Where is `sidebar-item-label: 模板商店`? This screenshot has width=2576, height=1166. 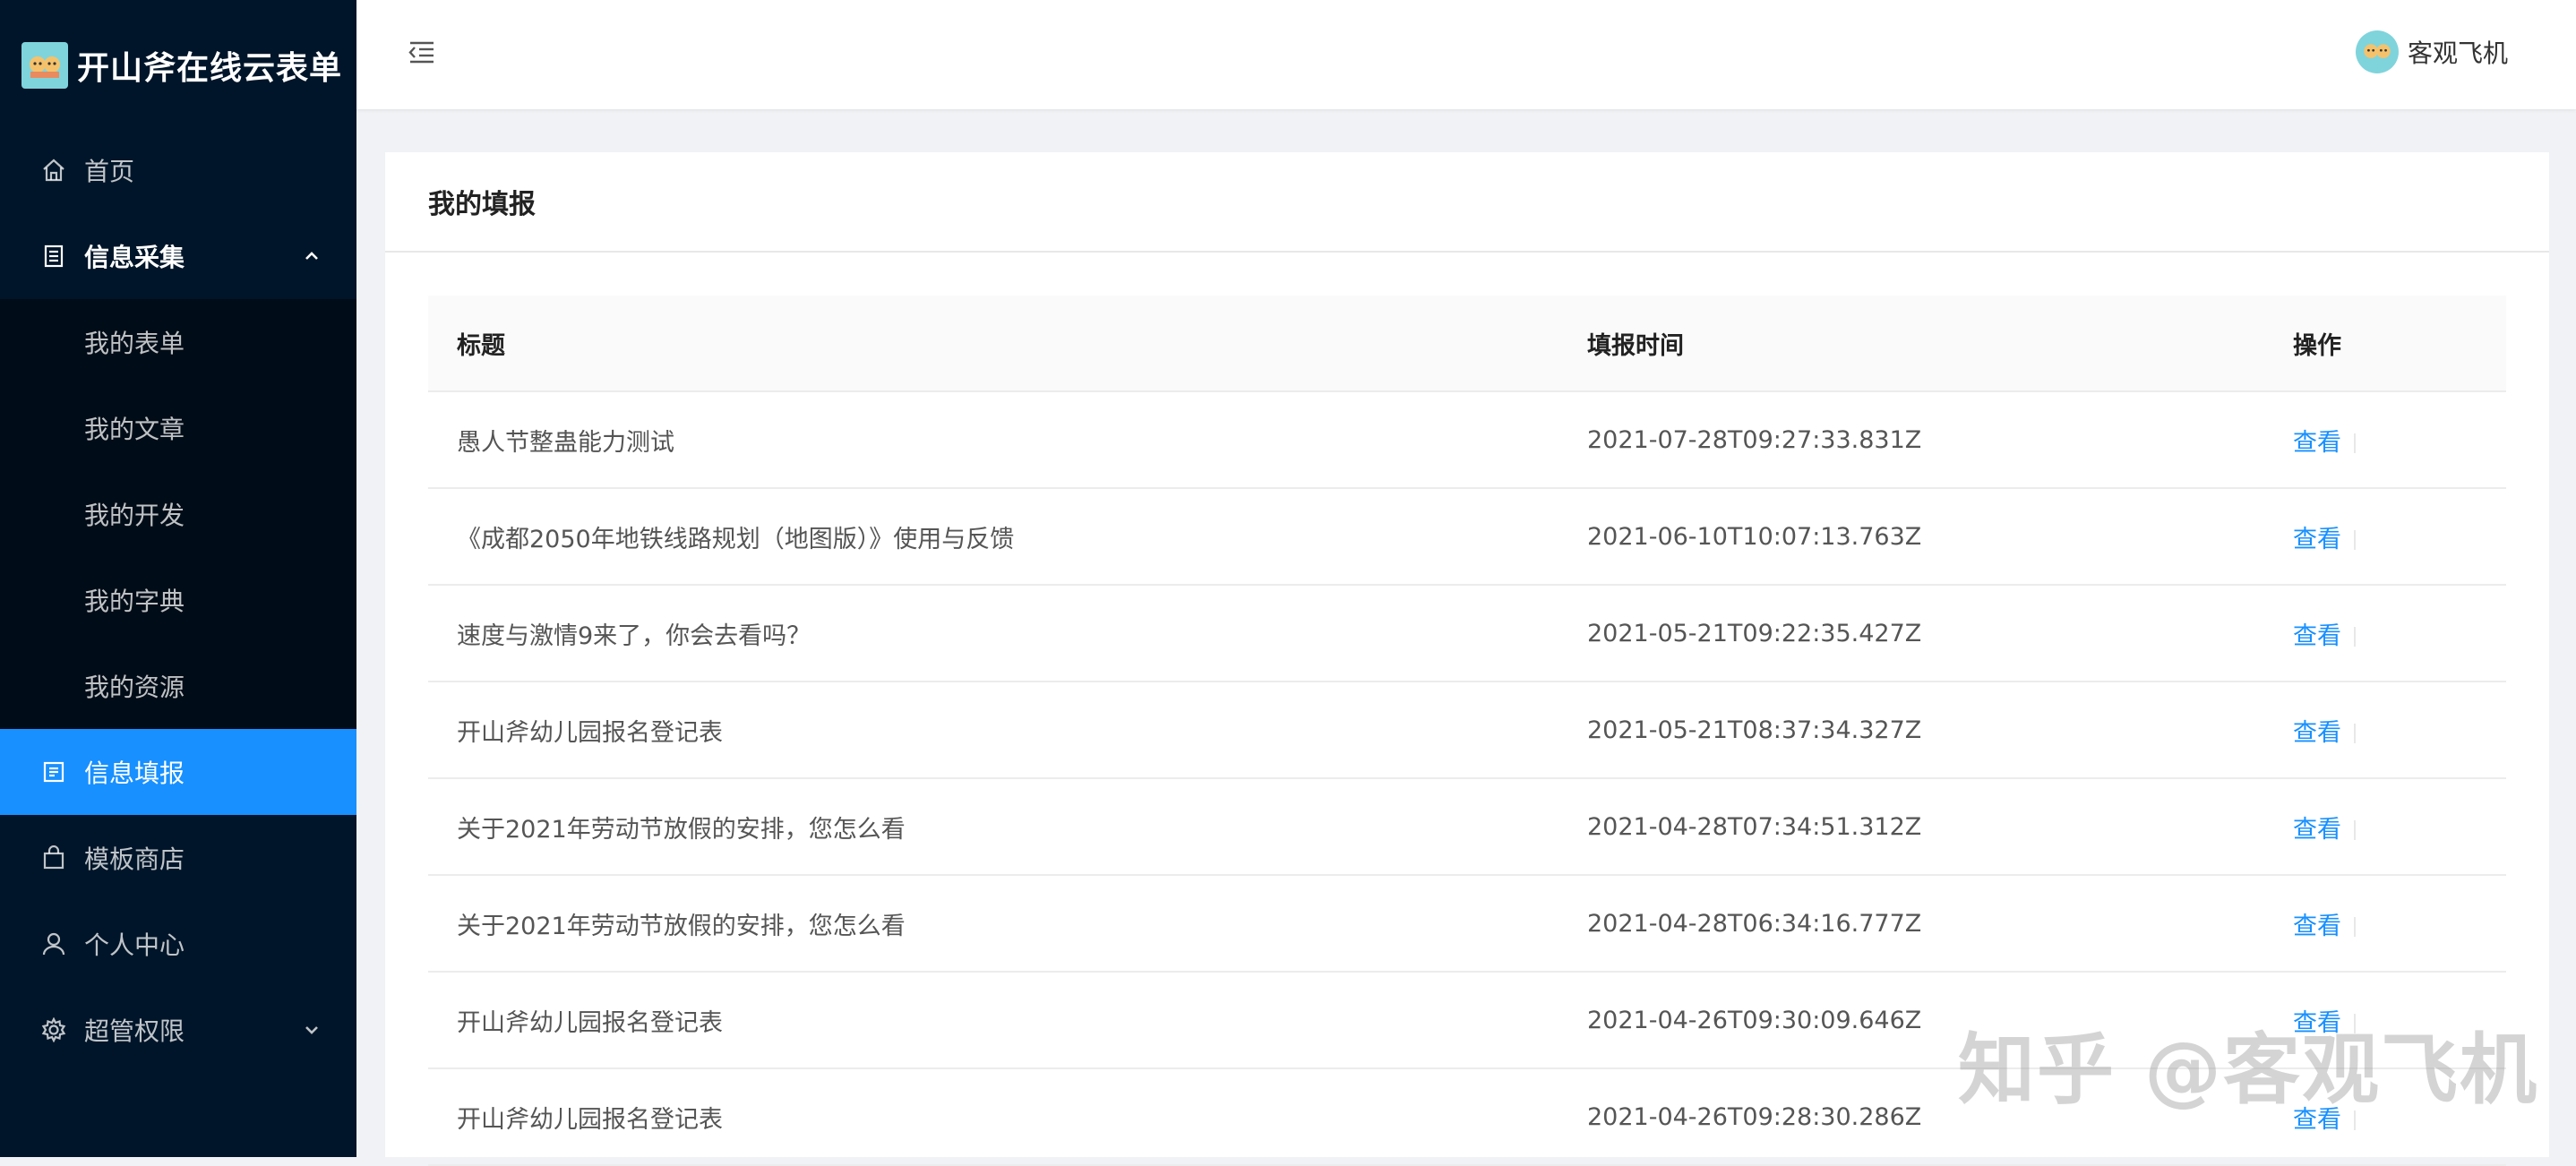 sidebar-item-label: 模板商店 is located at coordinates (134, 859).